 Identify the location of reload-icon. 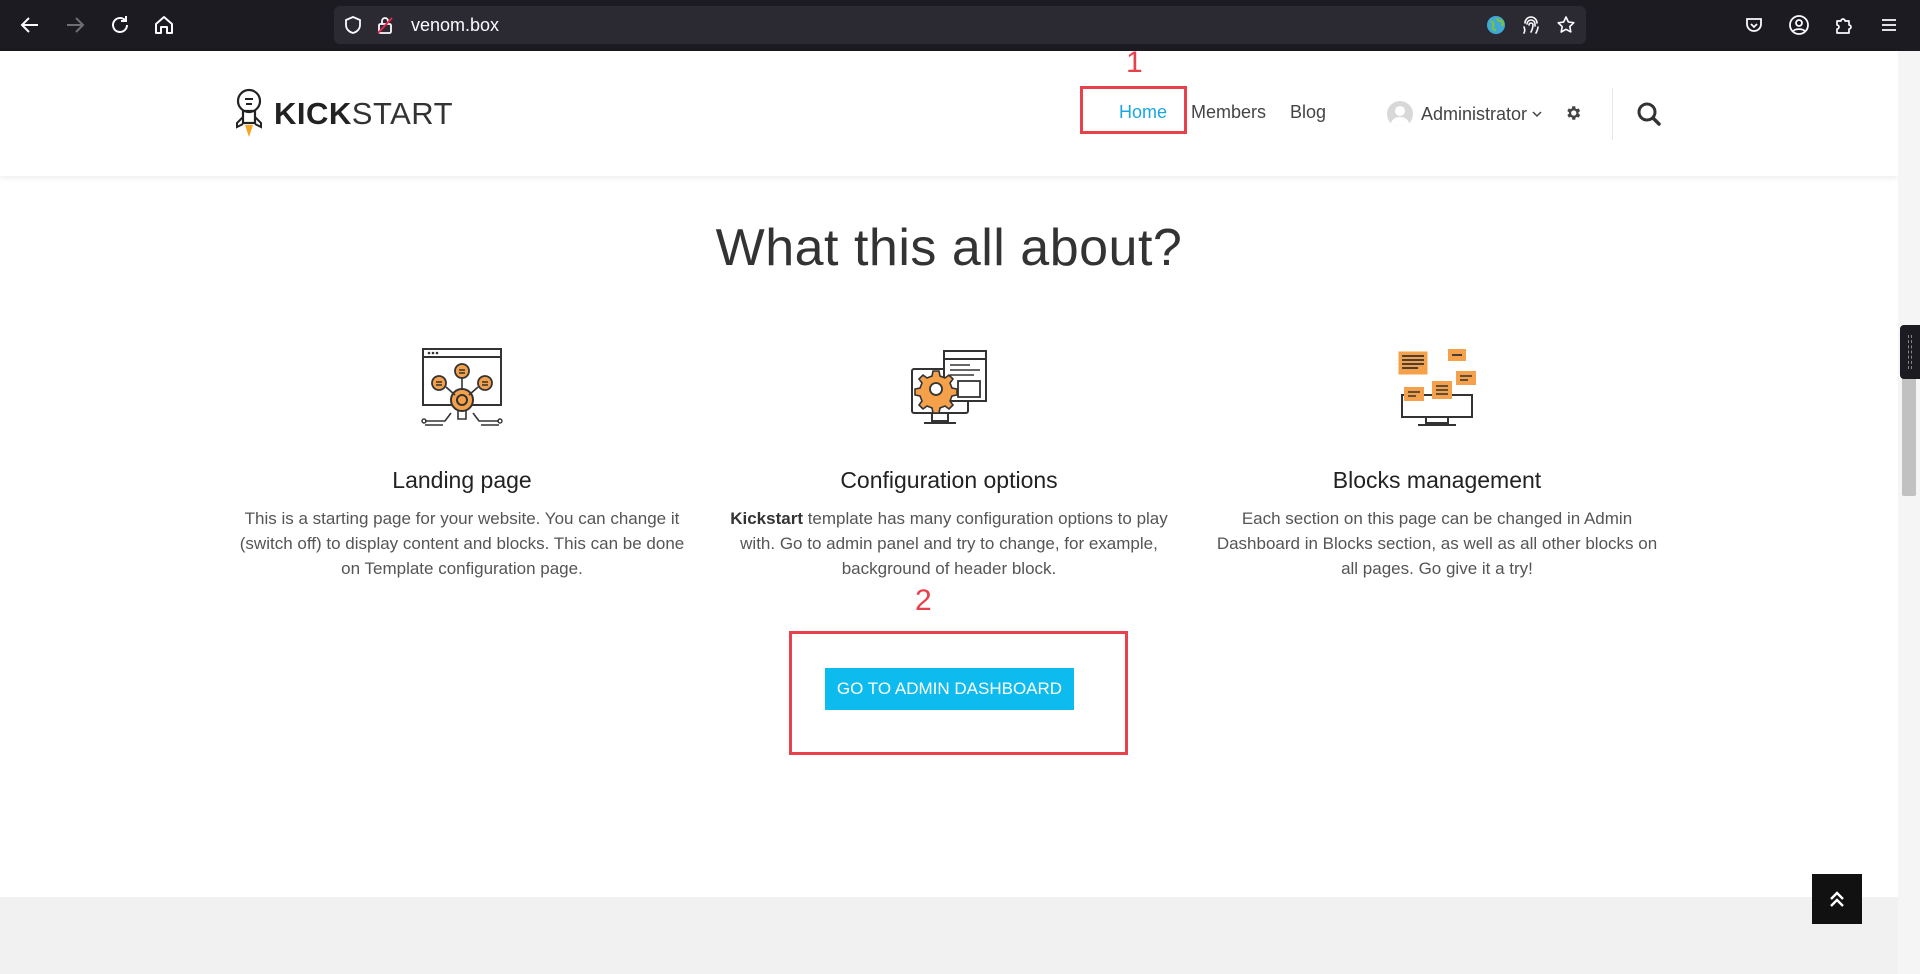
(120, 24).